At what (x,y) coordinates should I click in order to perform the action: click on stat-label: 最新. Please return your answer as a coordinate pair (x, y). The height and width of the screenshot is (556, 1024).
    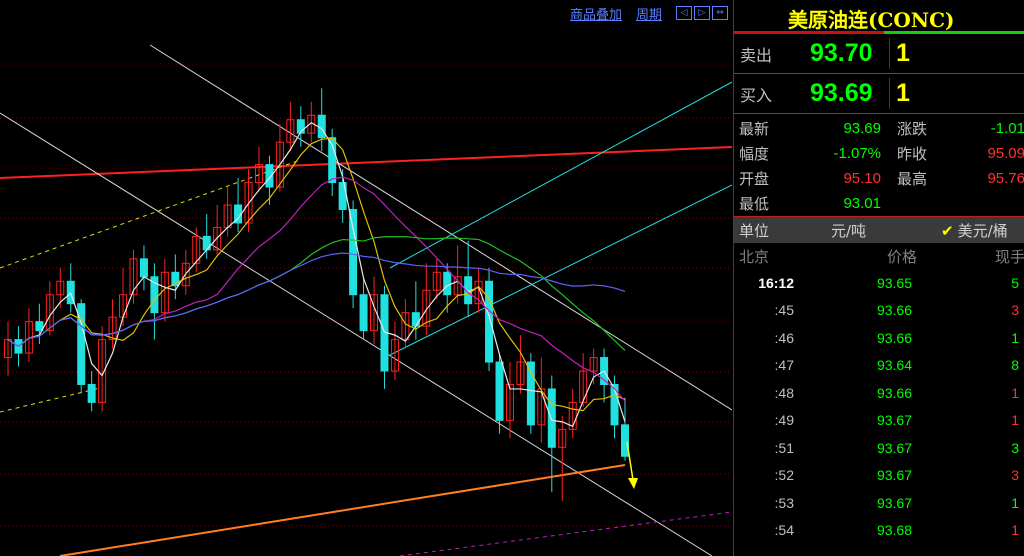
    Looking at the image, I should click on (754, 129).